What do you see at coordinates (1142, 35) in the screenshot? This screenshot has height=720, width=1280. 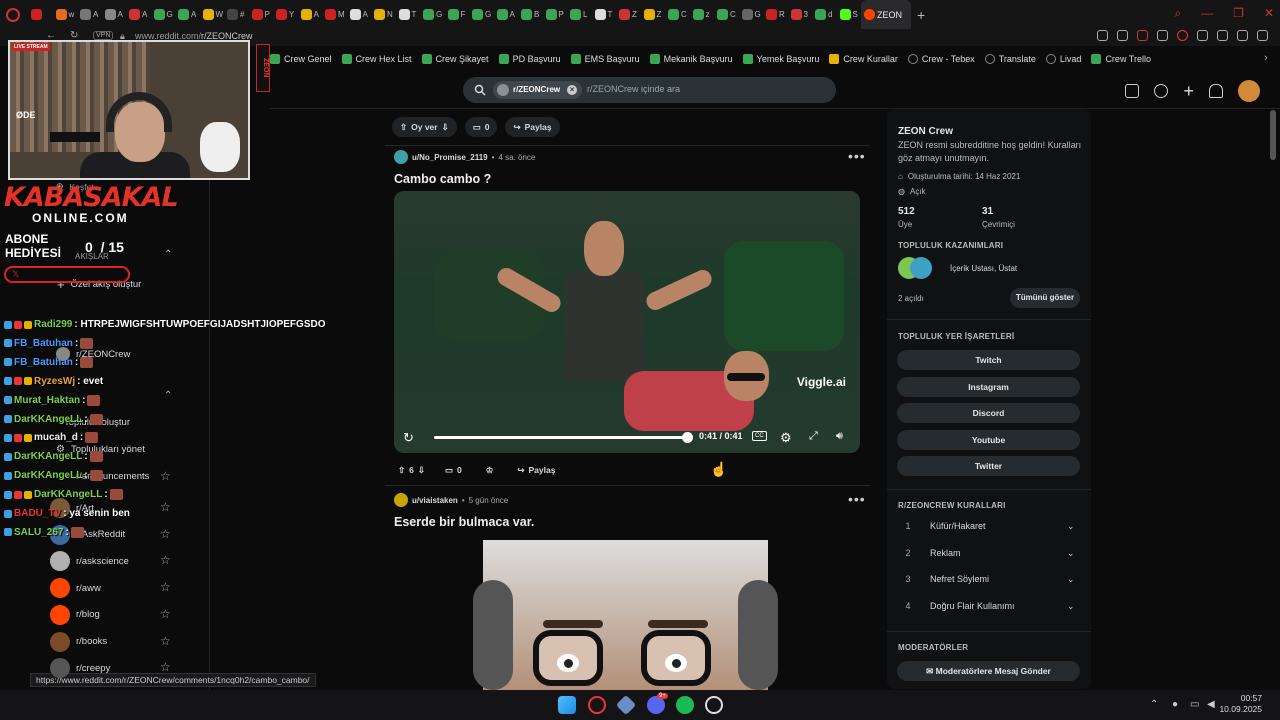 I see `pocket-icon` at bounding box center [1142, 35].